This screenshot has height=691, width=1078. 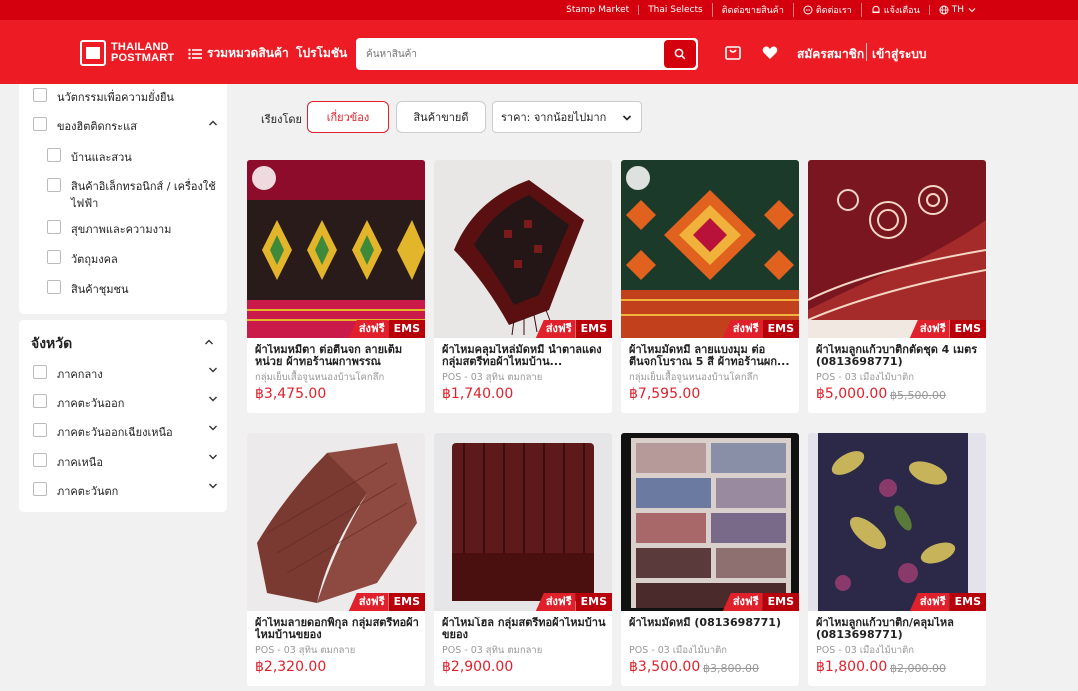 What do you see at coordinates (127, 53) in the screenshot?
I see `site-logo: THAILAND POSTMART` at bounding box center [127, 53].